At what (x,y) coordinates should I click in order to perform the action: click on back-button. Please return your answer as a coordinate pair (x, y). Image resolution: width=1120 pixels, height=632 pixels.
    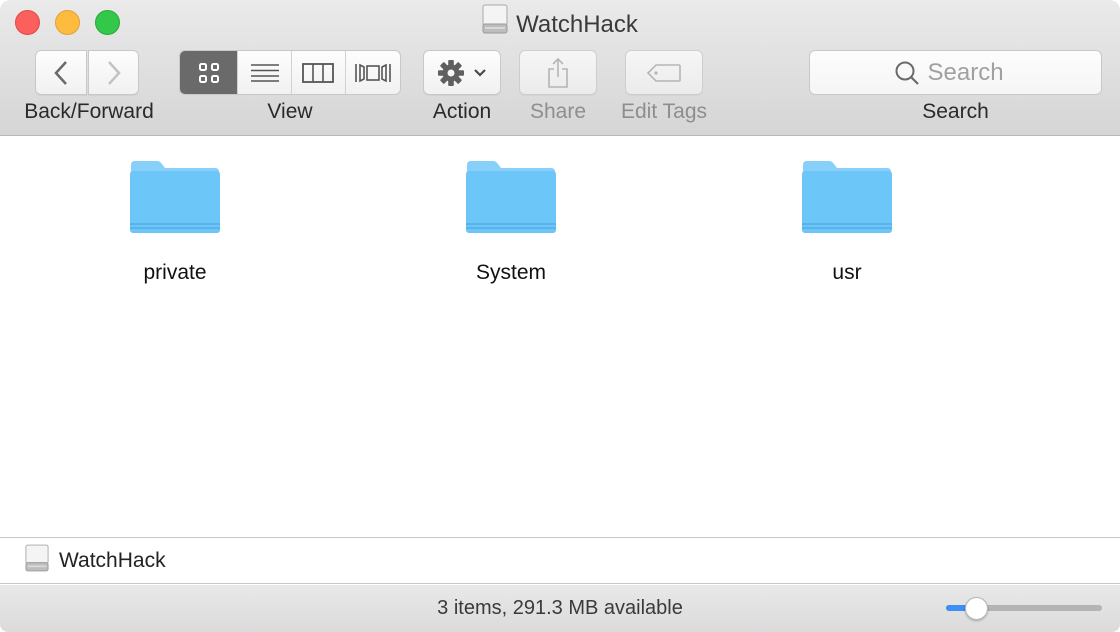
    Looking at the image, I should click on (61, 72).